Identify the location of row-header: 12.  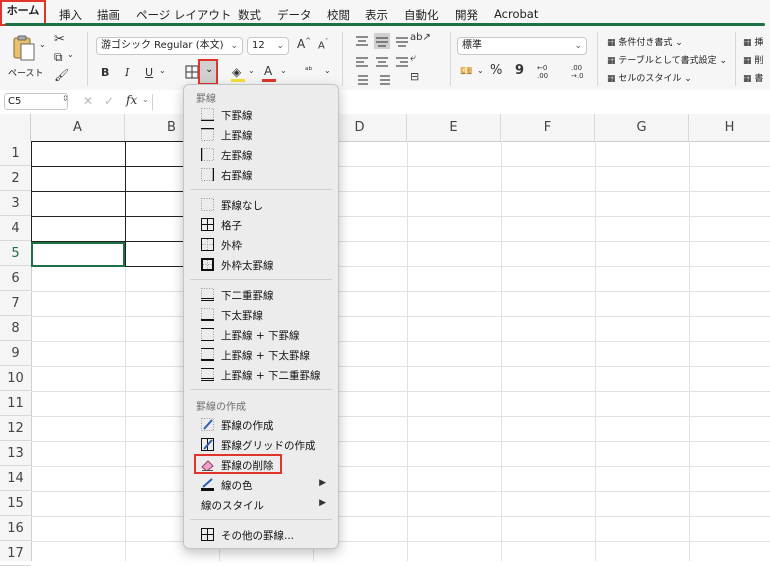
(15, 428).